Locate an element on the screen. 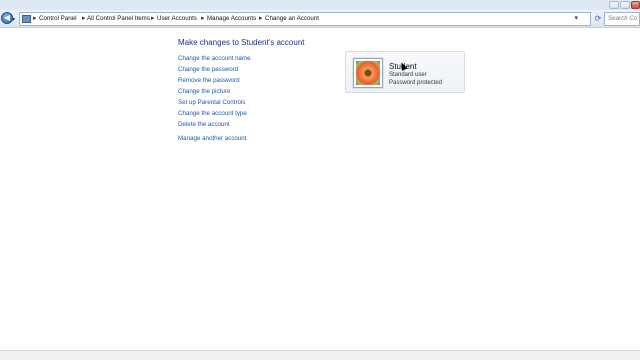 The image size is (640, 360). manage-another-account-link: Manage another account is located at coordinates (212, 138).